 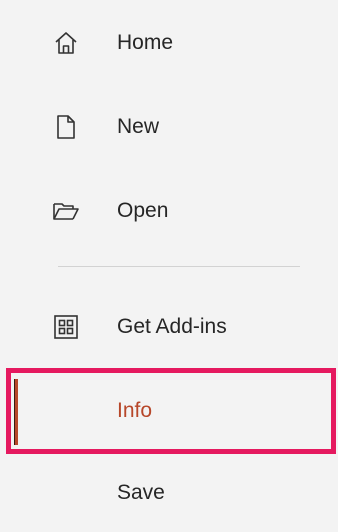 What do you see at coordinates (66, 211) in the screenshot?
I see `open-folder-icon` at bounding box center [66, 211].